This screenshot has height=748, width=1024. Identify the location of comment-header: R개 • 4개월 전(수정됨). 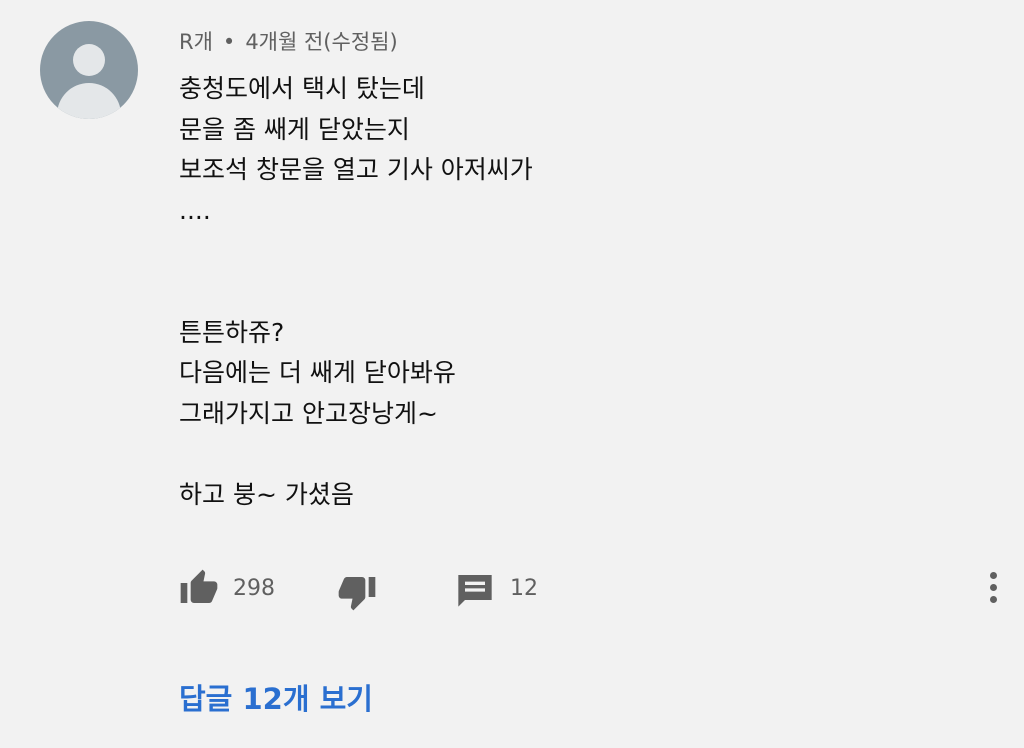
(288, 41).